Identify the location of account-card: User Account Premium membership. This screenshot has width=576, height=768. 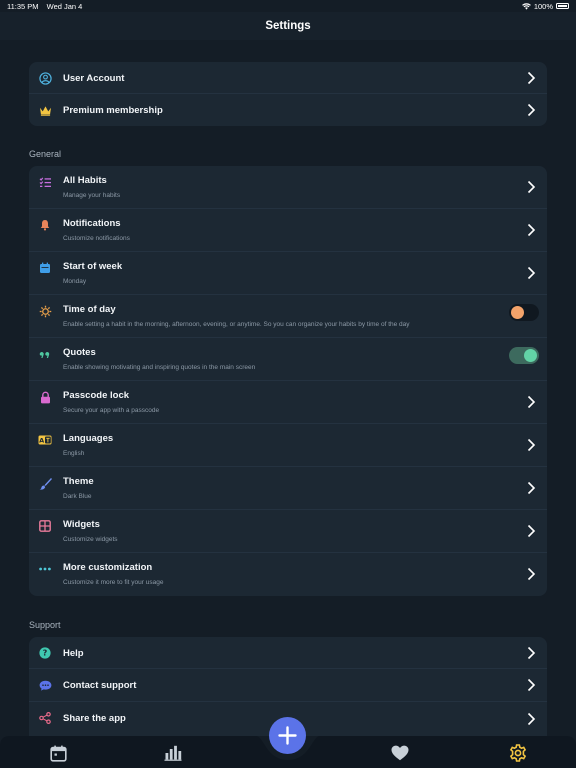
(288, 94).